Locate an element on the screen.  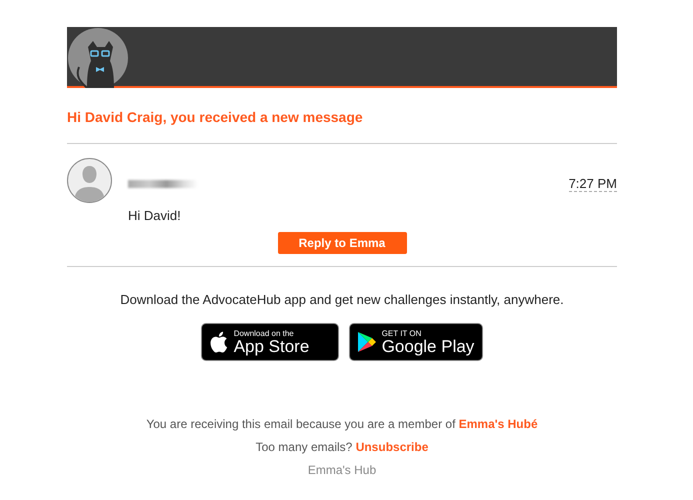
greeting-heading: Hi David Craig, you received a new message is located at coordinates (342, 126).